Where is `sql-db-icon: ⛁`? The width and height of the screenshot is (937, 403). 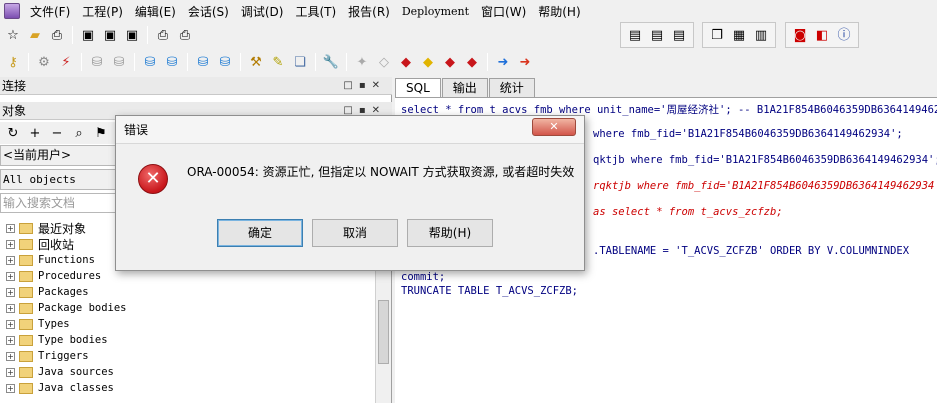
sql-db-icon: ⛁ is located at coordinates (172, 62).